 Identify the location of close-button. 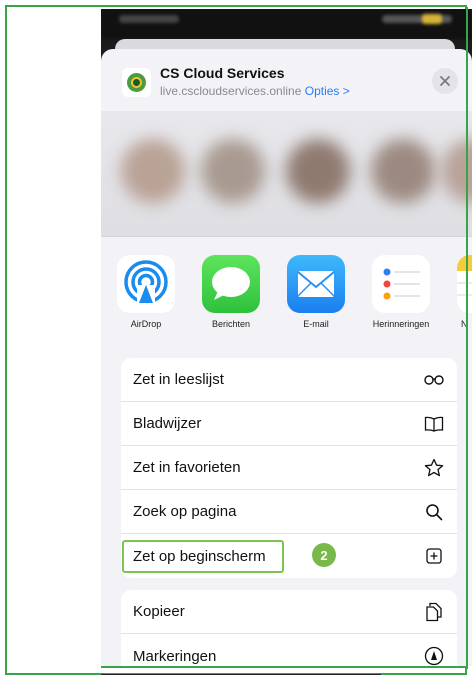
(445, 81).